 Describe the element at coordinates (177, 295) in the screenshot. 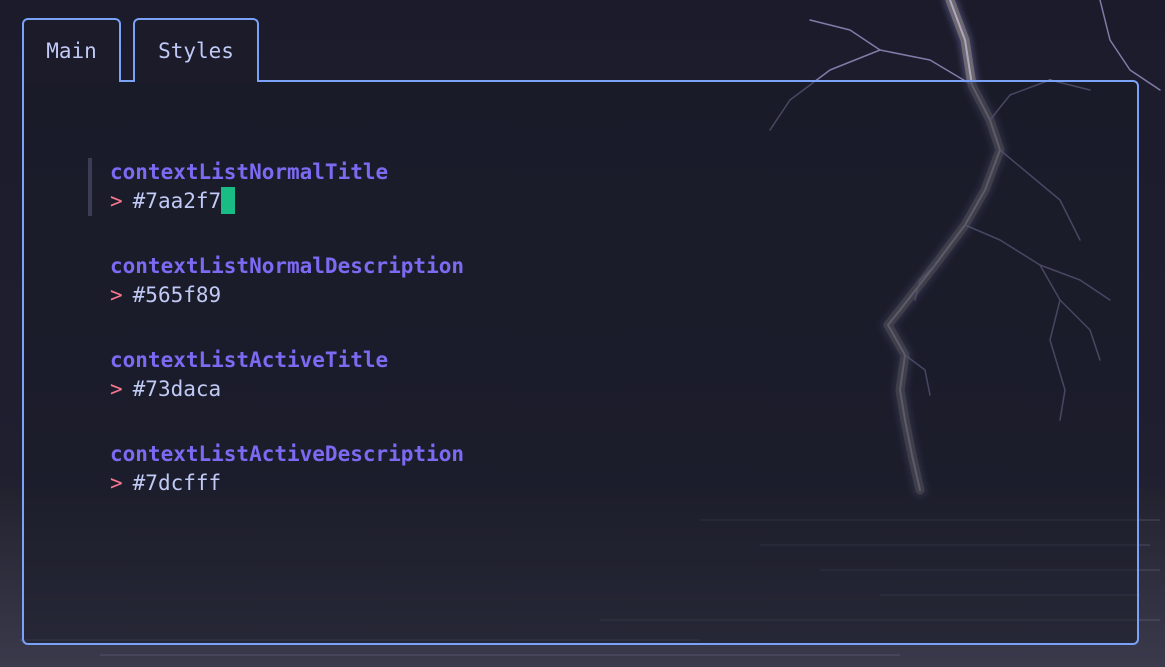

I see `style-value-input: #565f89` at that location.